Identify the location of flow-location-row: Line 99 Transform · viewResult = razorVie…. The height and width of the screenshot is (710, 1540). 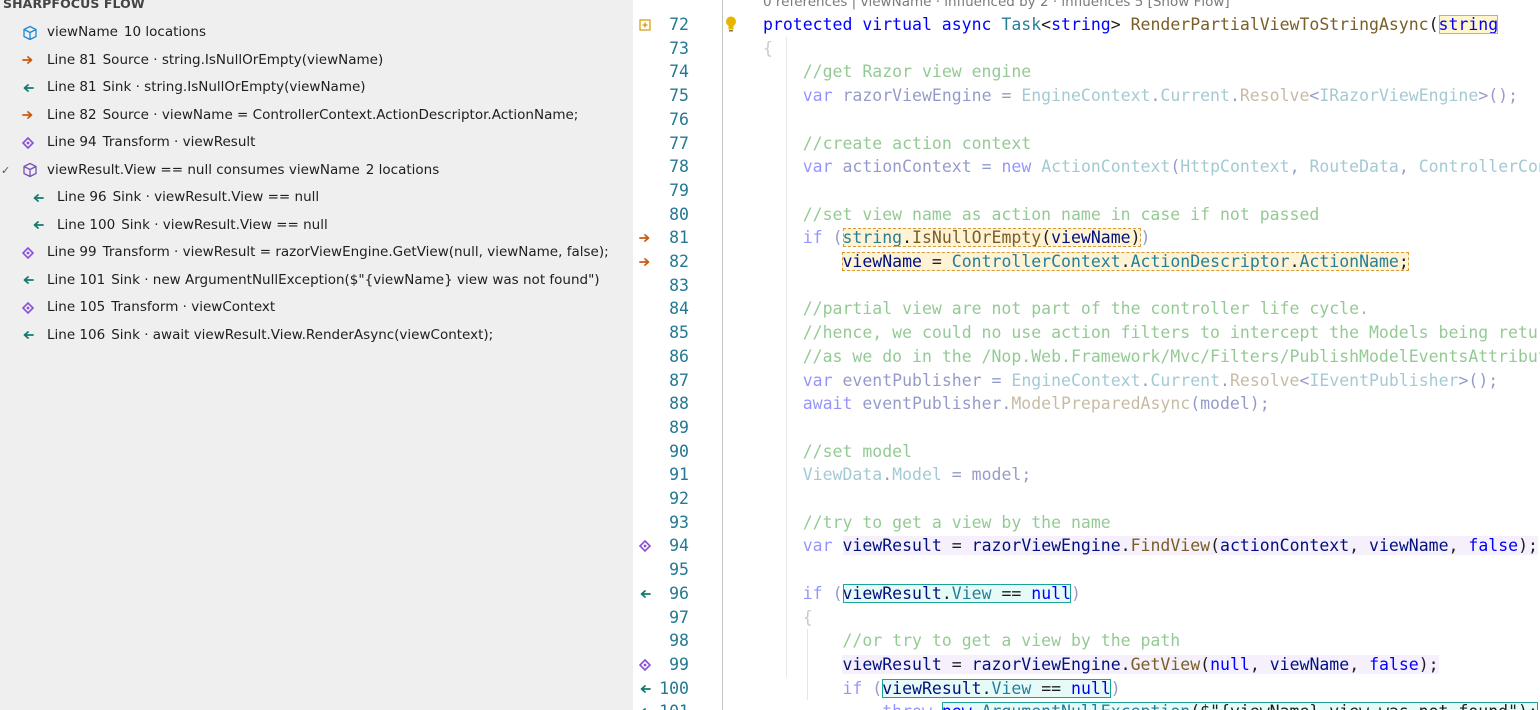
(316, 252).